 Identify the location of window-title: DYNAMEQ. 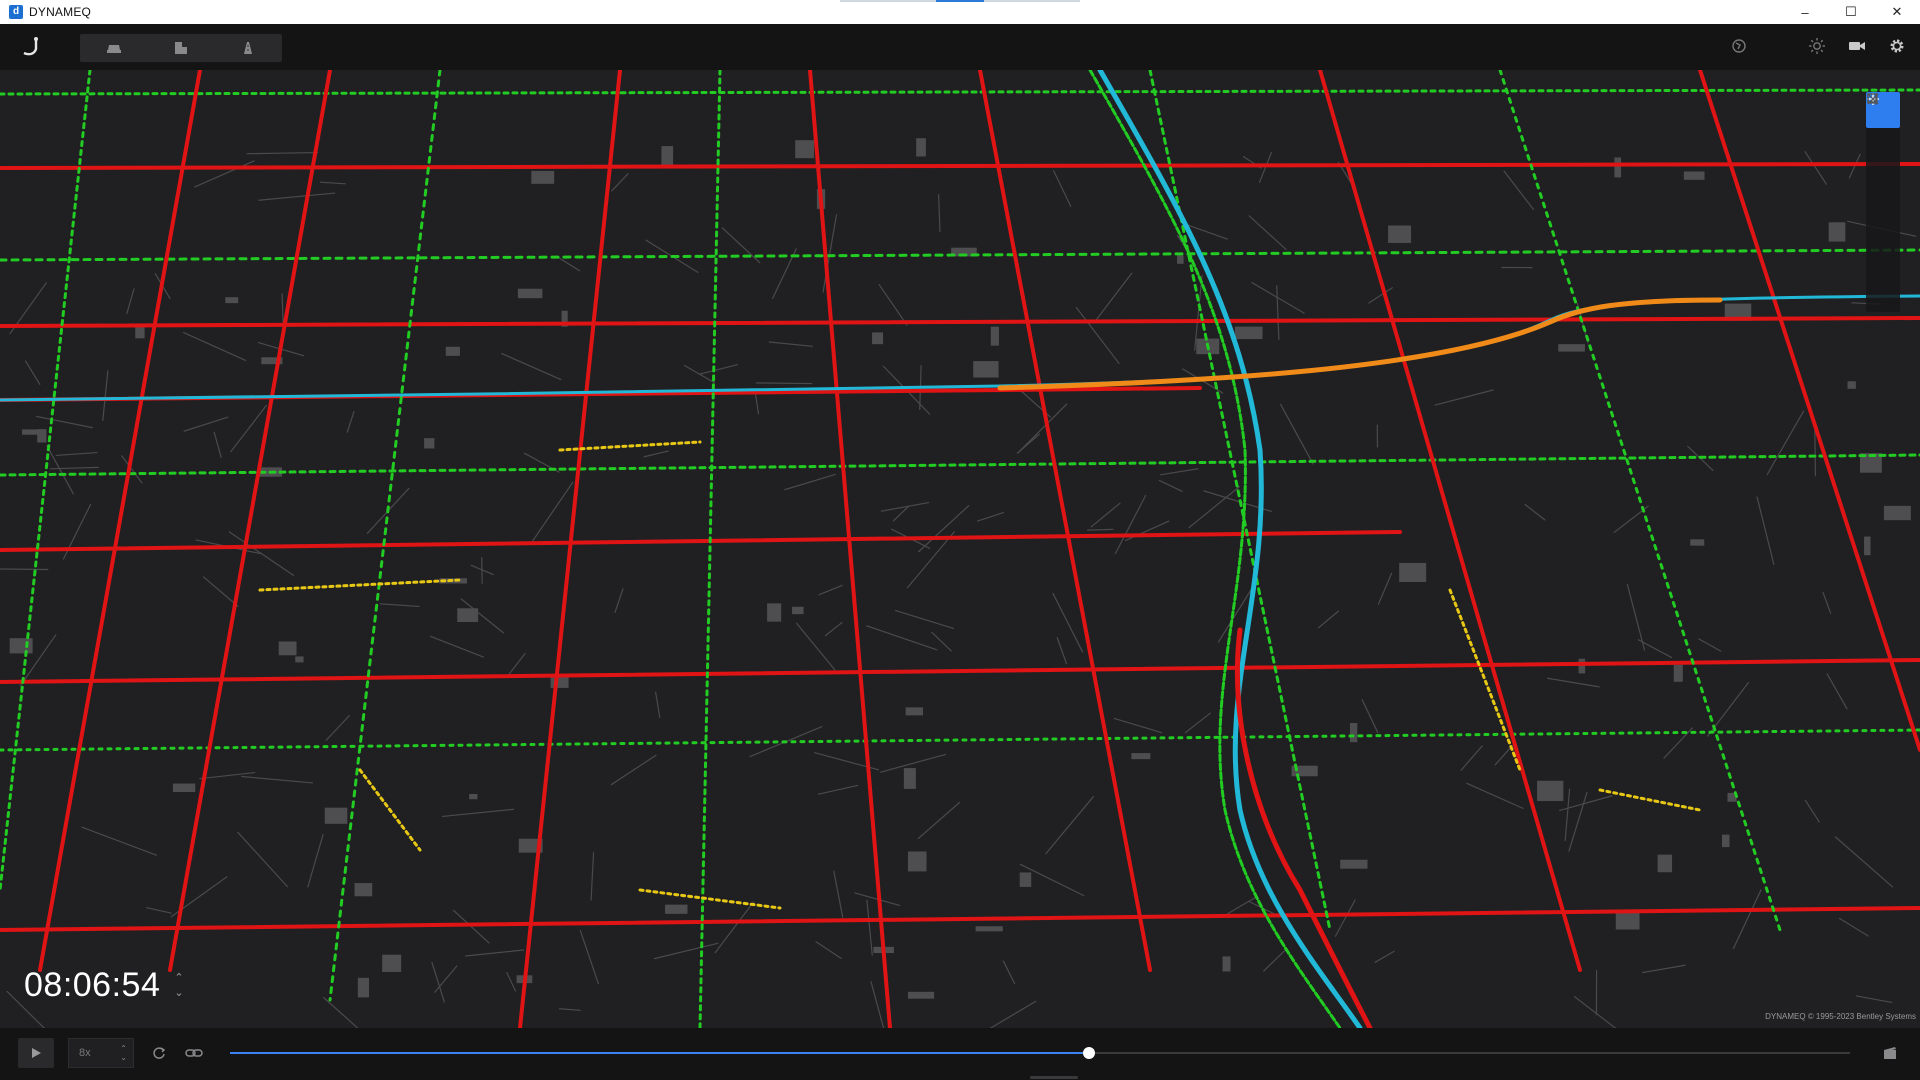
(60, 12).